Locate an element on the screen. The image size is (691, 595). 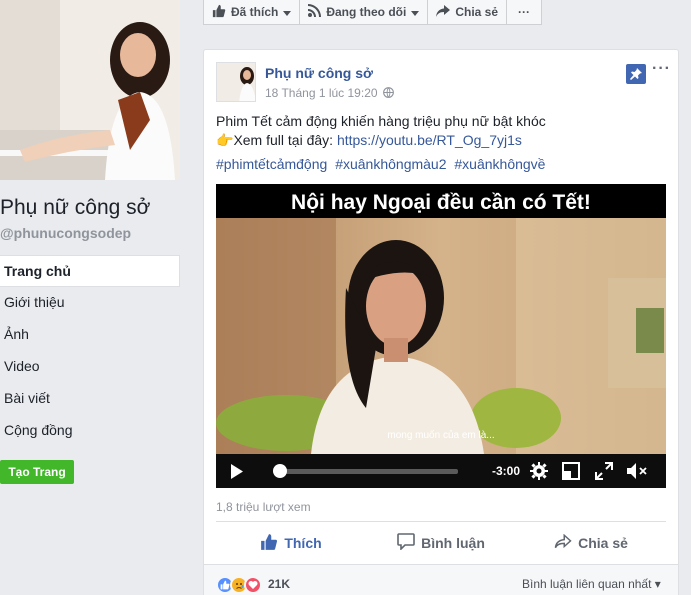
pointing-hand-emoji: 👉 is located at coordinates (225, 140).